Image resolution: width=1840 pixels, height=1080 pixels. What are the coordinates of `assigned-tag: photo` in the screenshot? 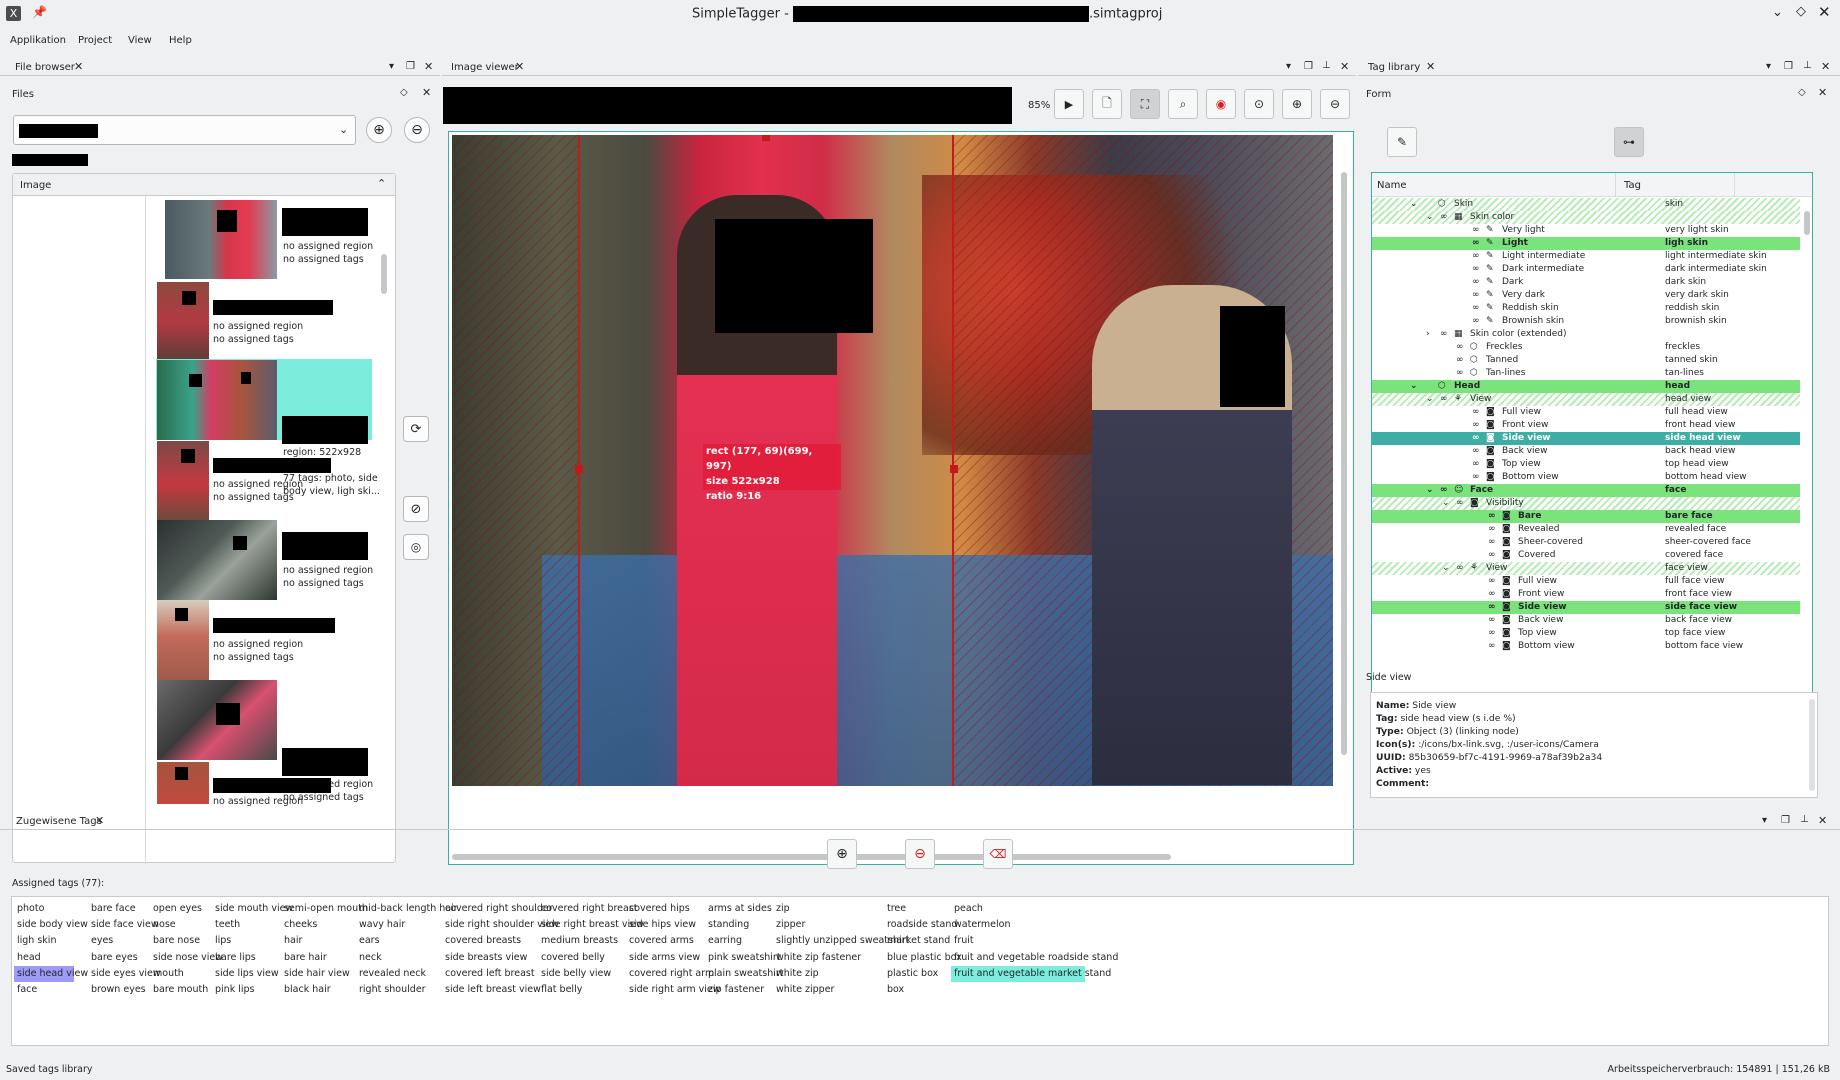 It's located at (30, 909).